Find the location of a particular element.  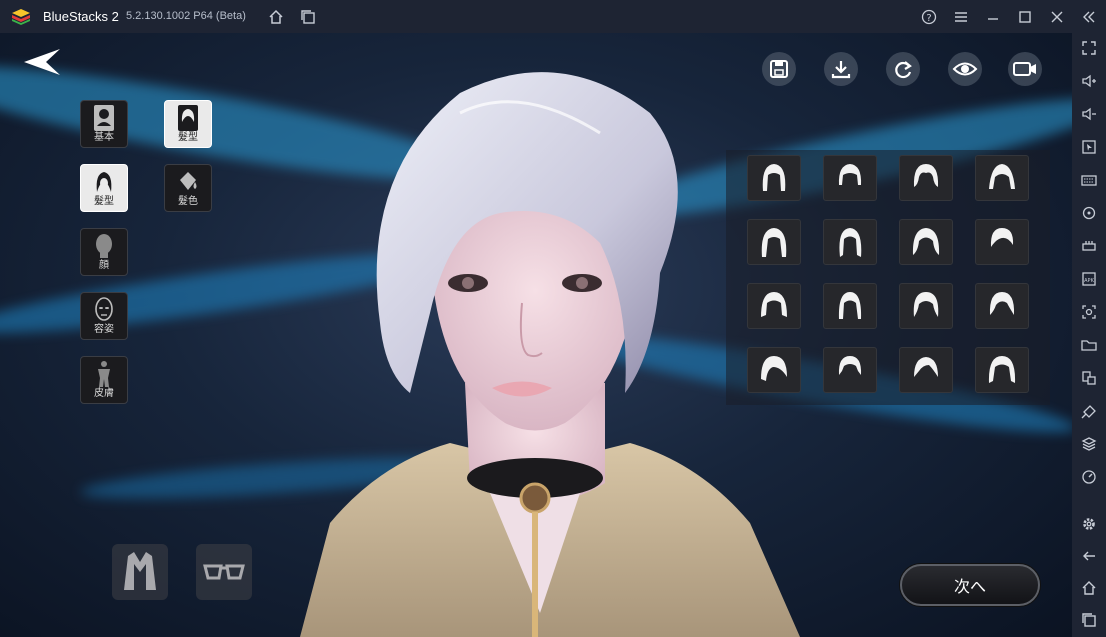

category-hairstyle-tab: 髮型 is located at coordinates (188, 124).